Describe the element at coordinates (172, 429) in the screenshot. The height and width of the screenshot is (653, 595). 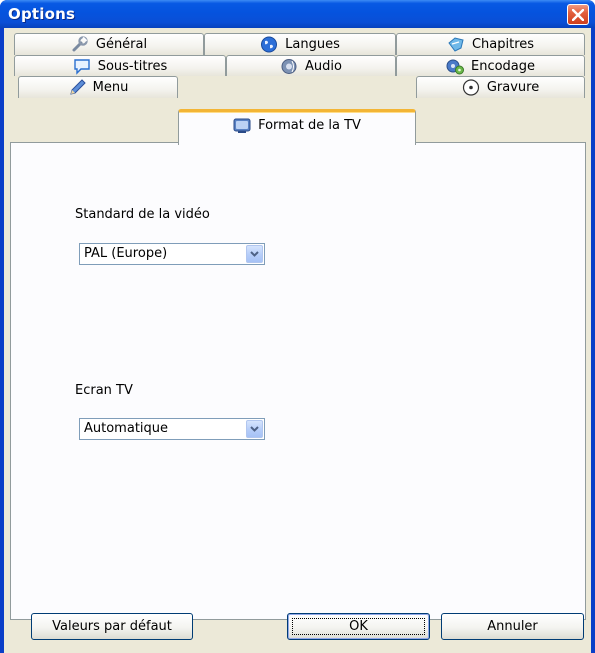
I see `tv-screen-select: Automatique` at that location.